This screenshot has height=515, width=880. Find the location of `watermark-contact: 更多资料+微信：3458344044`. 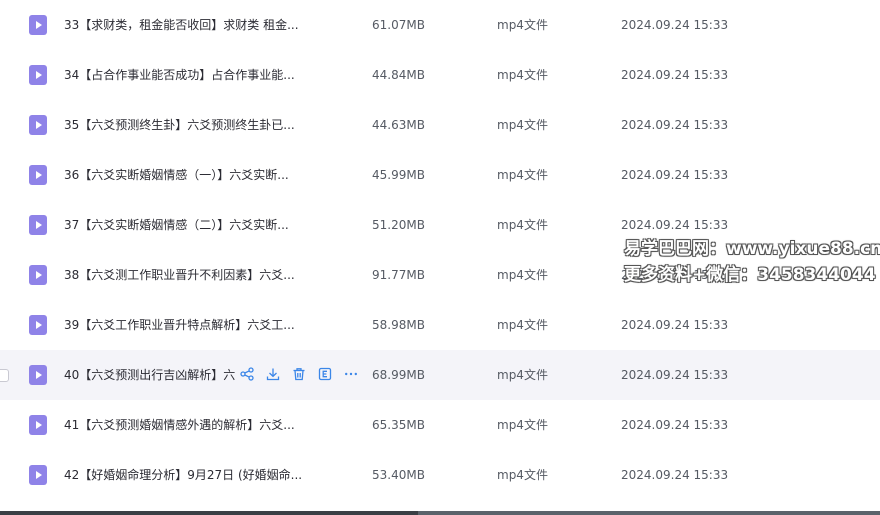

watermark-contact: 更多资料+微信：3458344044 is located at coordinates (750, 275).